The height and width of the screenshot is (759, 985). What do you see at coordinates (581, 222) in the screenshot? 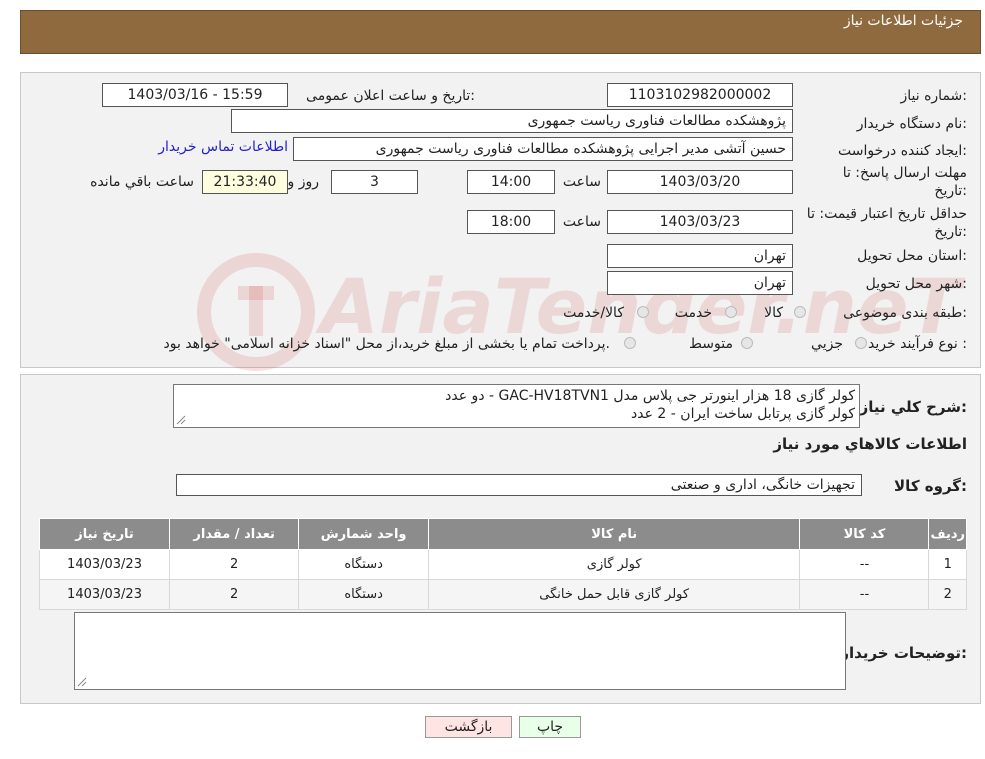
I see `validity-time-label: ساعت` at bounding box center [581, 222].